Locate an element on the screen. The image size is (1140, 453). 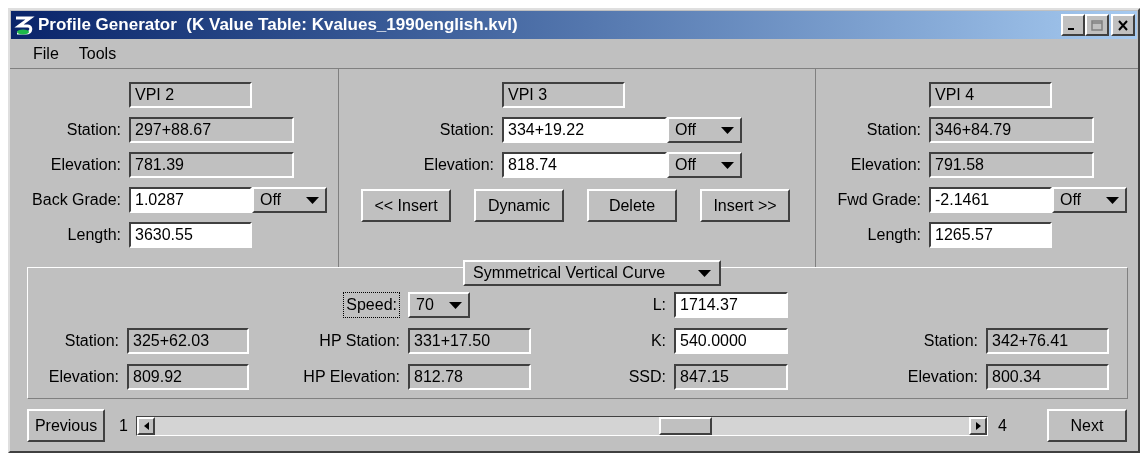
readonly-field: 325+62.03 is located at coordinates (188, 341).